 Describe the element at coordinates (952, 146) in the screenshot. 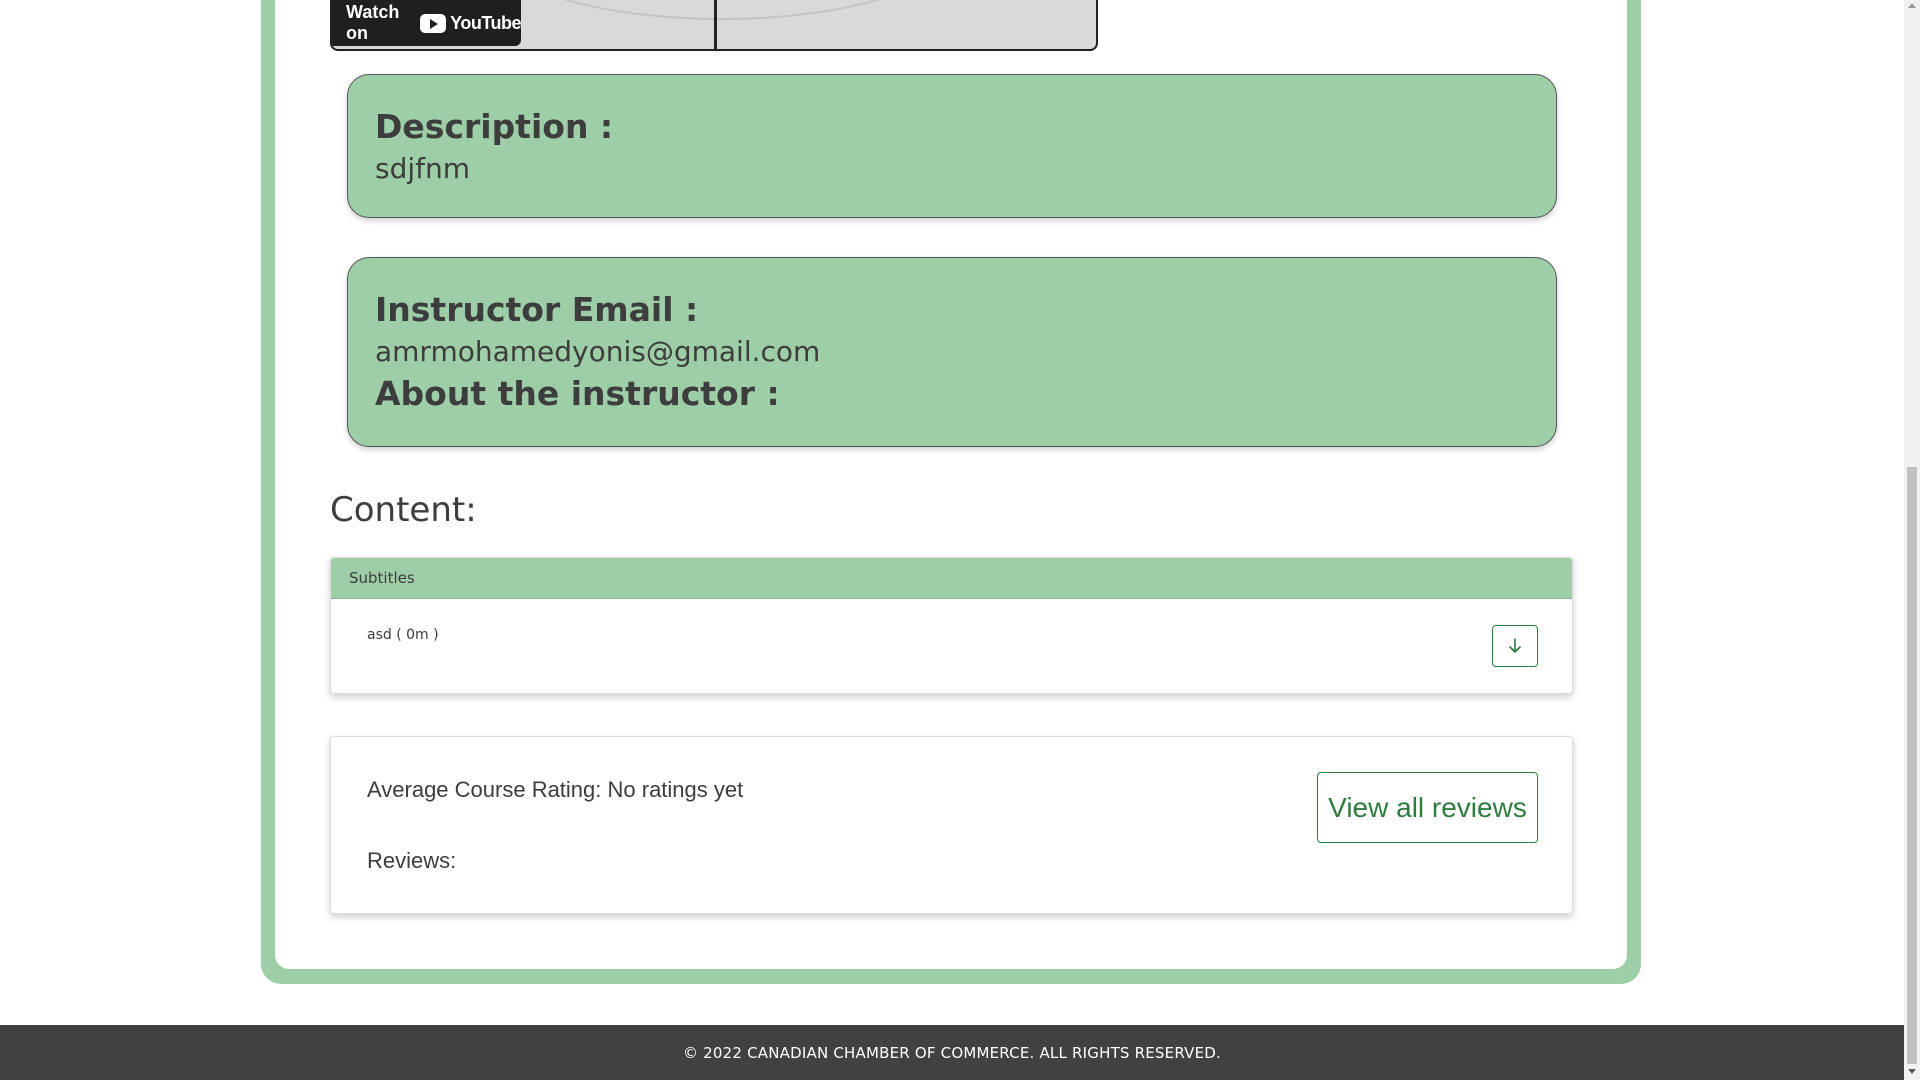

I see `description-card: Description : sdjfnm` at that location.